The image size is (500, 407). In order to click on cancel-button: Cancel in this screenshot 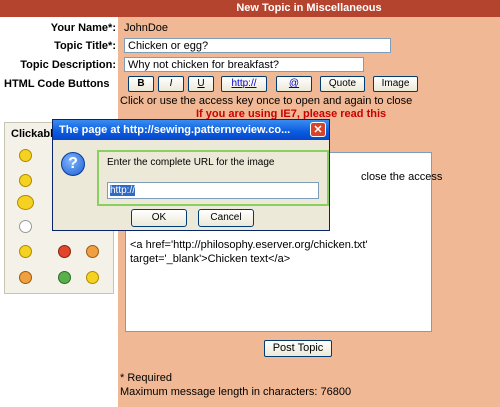, I will do `click(226, 218)`.